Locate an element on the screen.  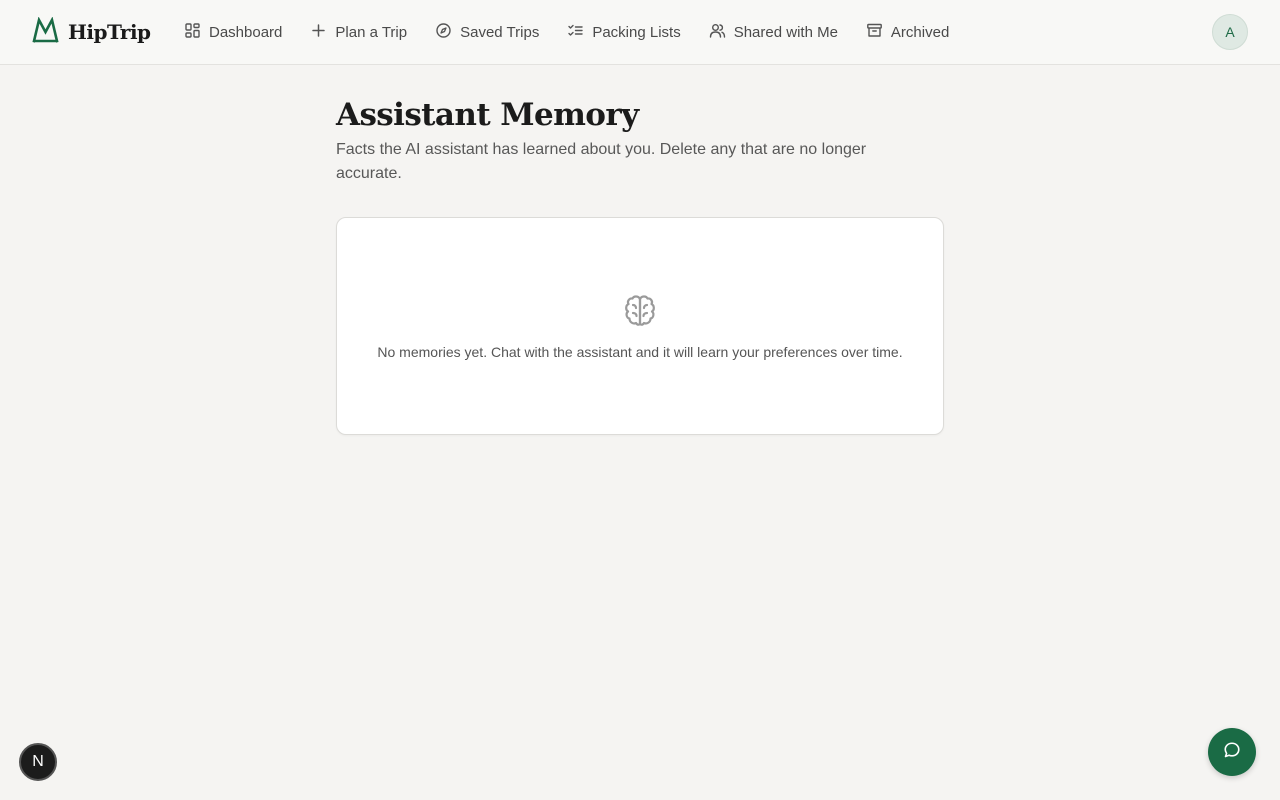
assistant-chat-button is located at coordinates (1232, 752).